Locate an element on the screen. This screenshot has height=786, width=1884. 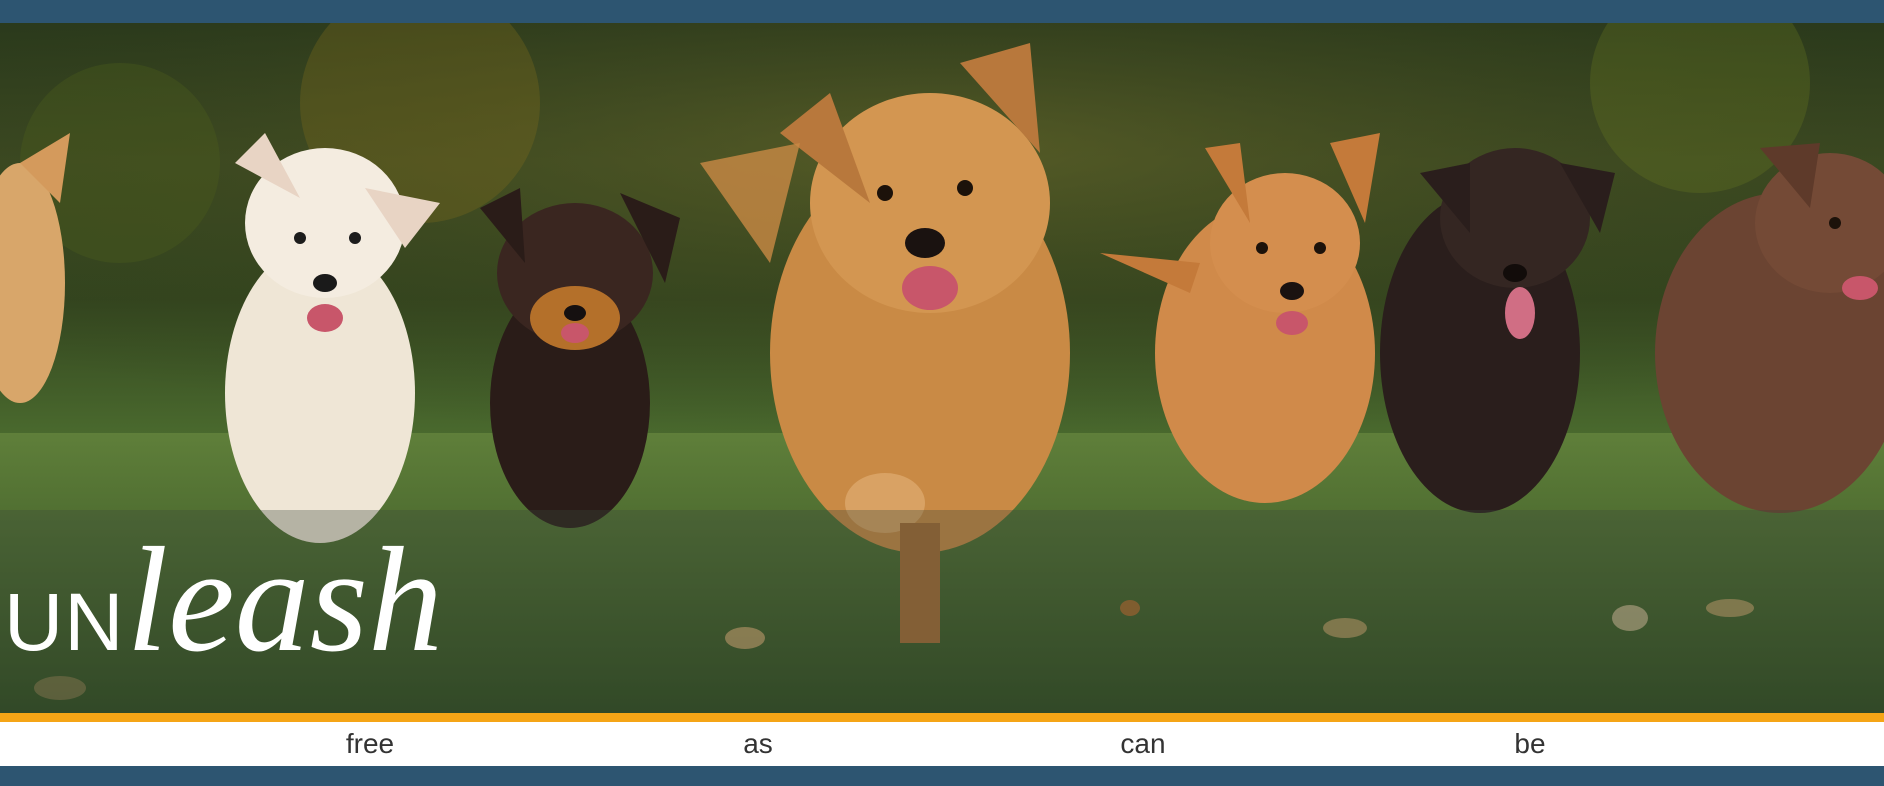
nav-item-be: be is located at coordinates (1529, 744).